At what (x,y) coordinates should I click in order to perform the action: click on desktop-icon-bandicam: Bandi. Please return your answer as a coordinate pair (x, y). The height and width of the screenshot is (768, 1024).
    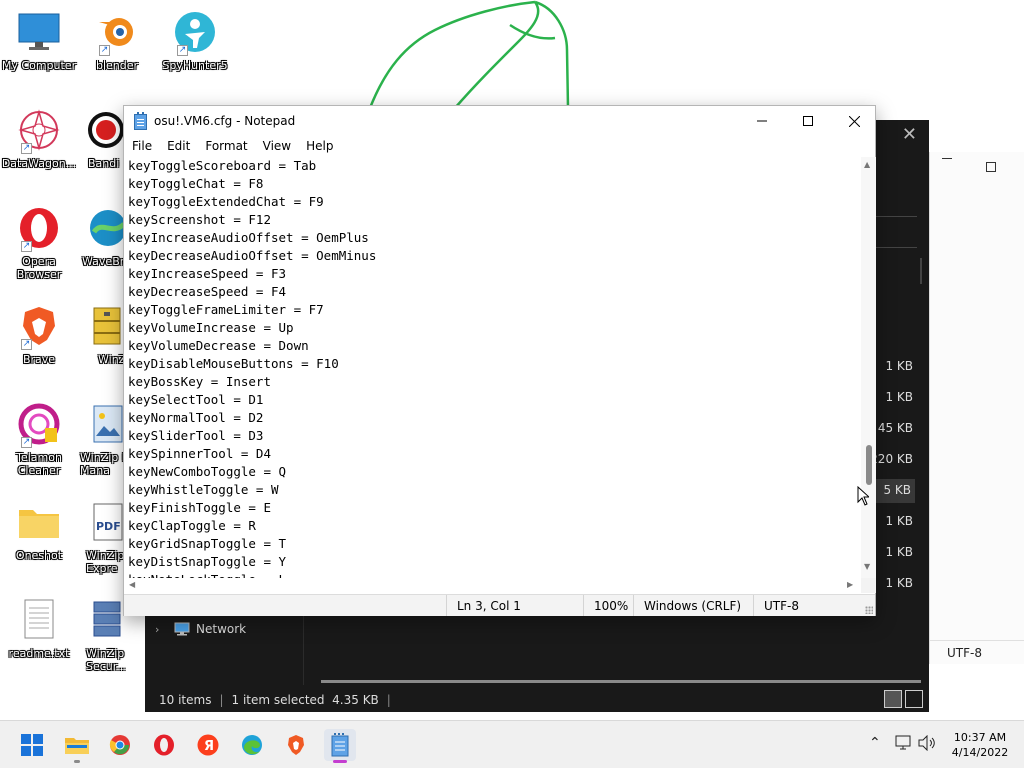
    Looking at the image, I should click on (102, 138).